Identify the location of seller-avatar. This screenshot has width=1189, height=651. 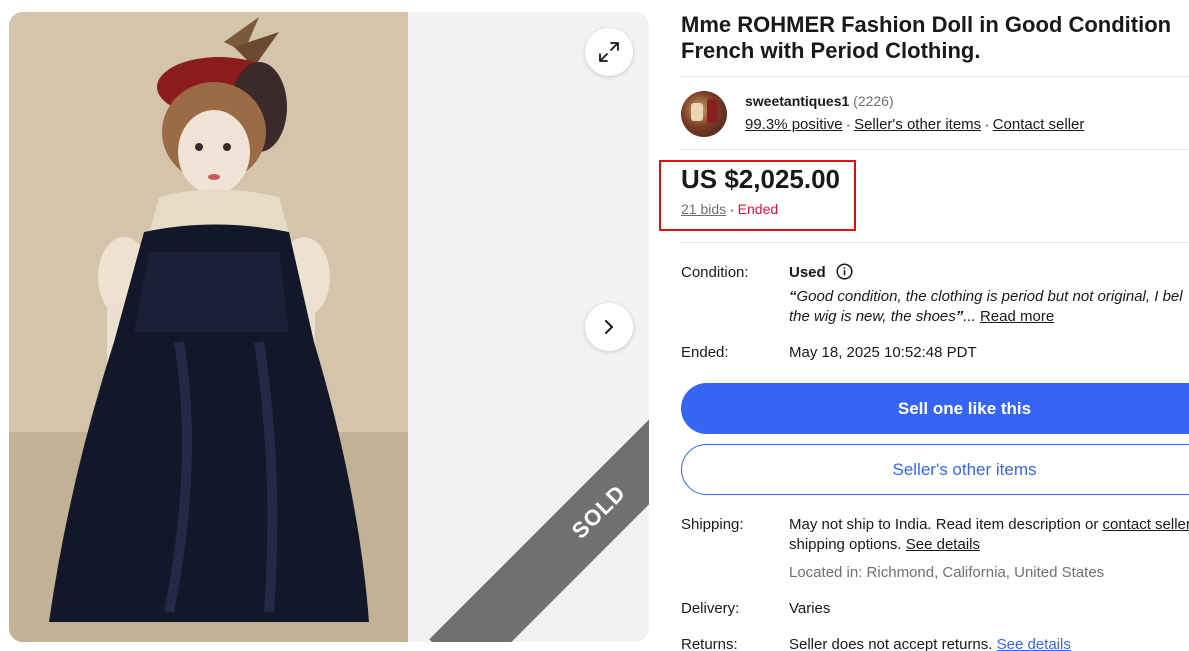
(704, 114).